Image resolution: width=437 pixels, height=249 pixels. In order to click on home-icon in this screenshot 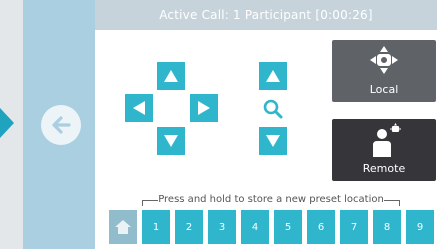, I will do `click(123, 227)`.